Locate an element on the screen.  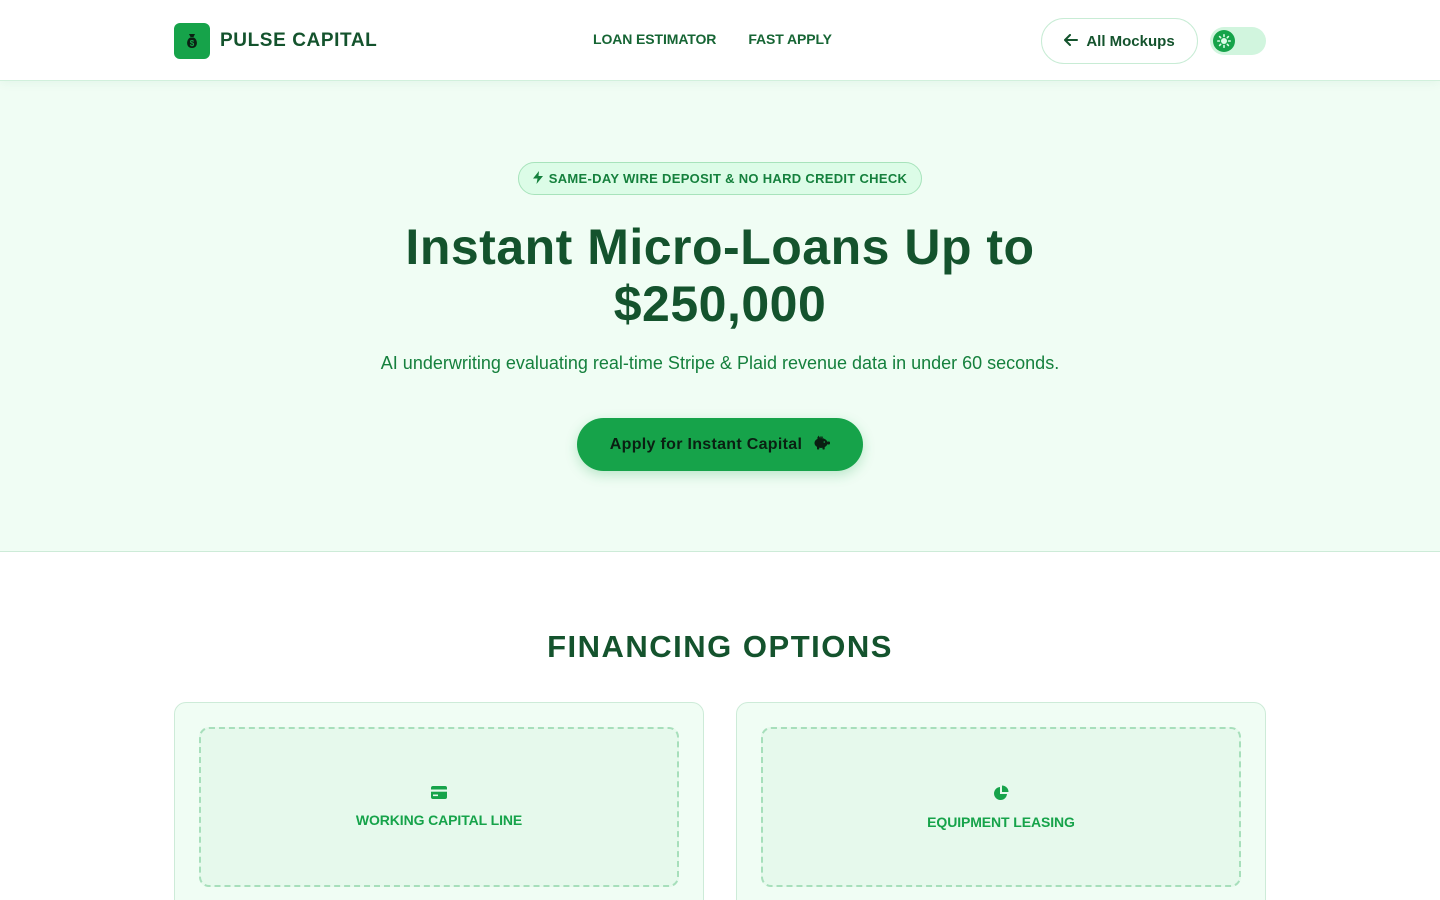
financing-card-working-capital: WORKING CAPITAL LINE is located at coordinates (439, 801).